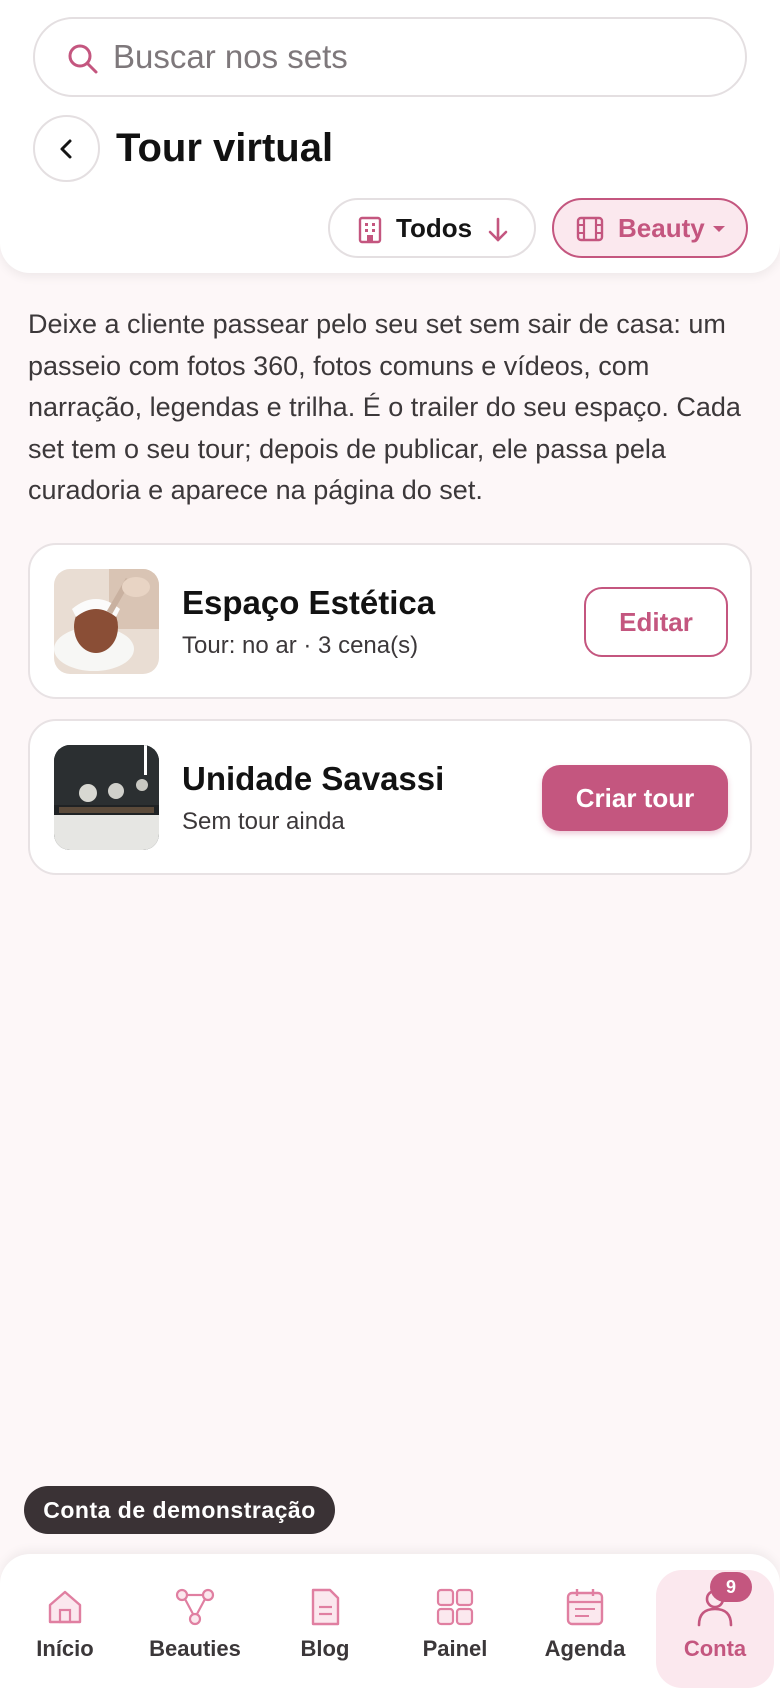 This screenshot has height=1688, width=780. What do you see at coordinates (731, 1587) in the screenshot?
I see `notification-badge: 9` at bounding box center [731, 1587].